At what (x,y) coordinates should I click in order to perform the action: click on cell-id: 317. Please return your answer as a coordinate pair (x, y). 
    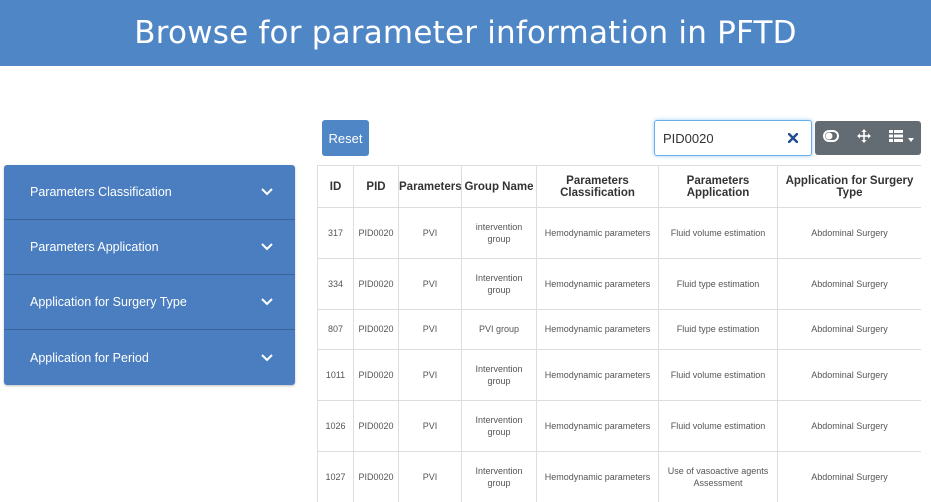
    Looking at the image, I should click on (335, 233).